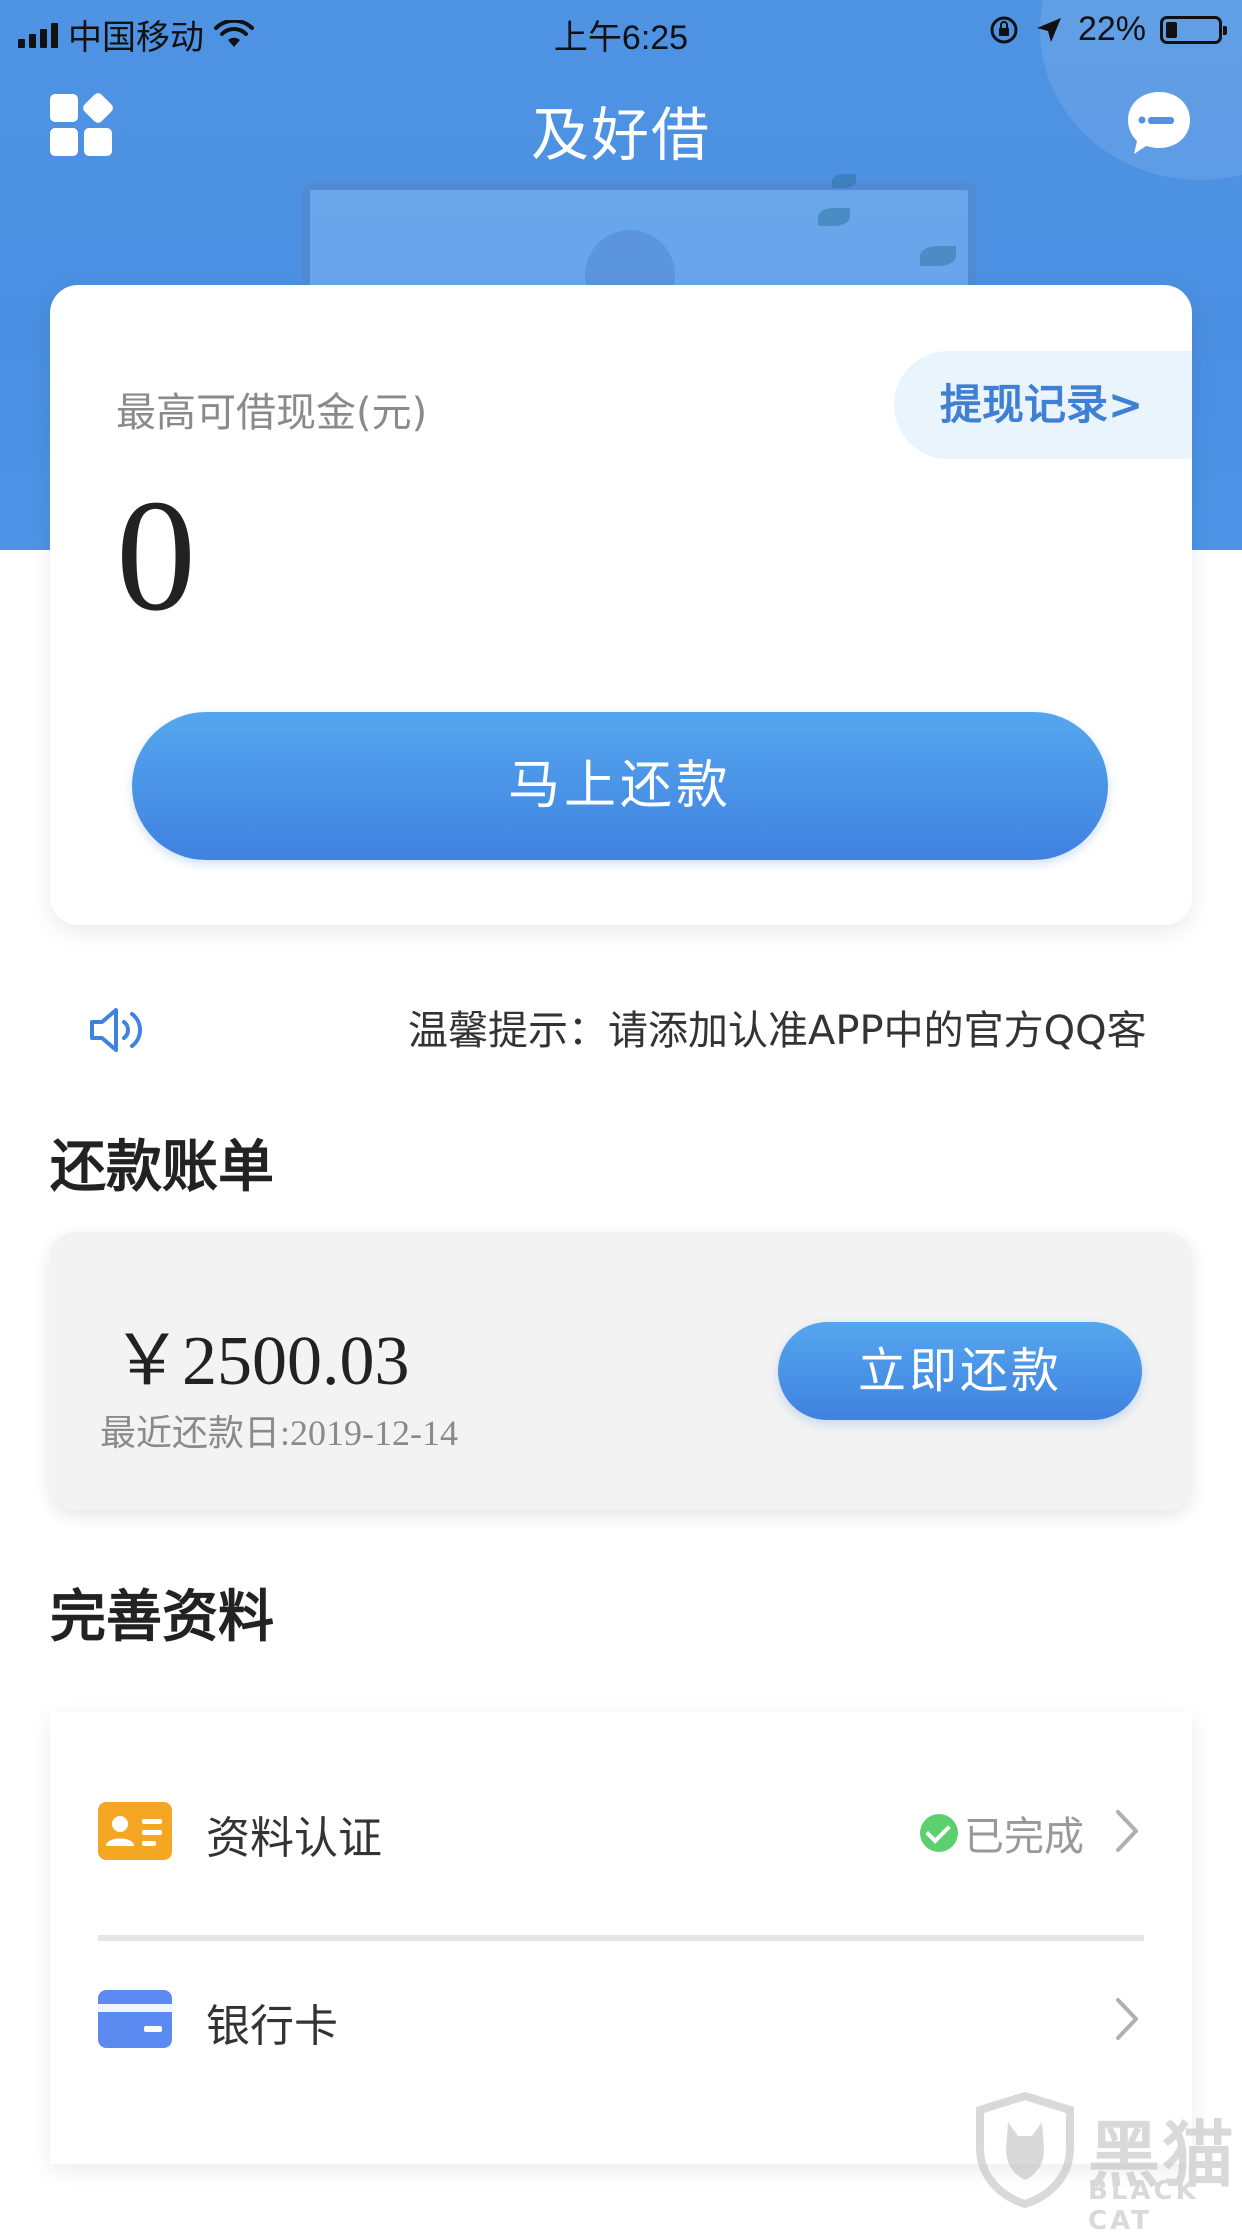 The image size is (1242, 2236). What do you see at coordinates (156, 555) in the screenshot?
I see `loan-amount: 0` at bounding box center [156, 555].